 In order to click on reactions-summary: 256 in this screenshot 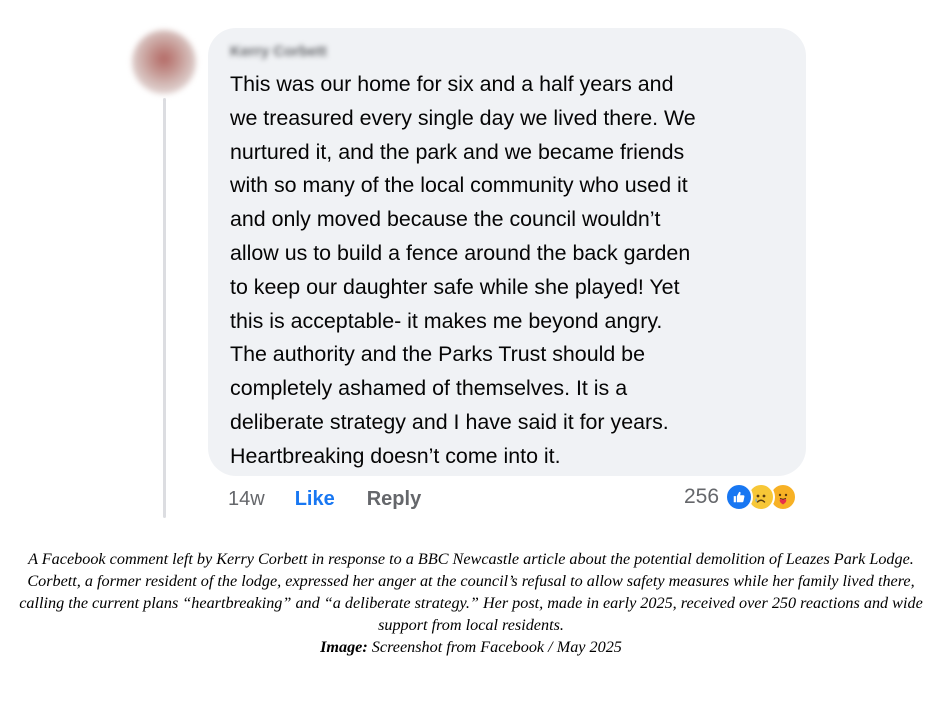, I will do `click(741, 497)`.